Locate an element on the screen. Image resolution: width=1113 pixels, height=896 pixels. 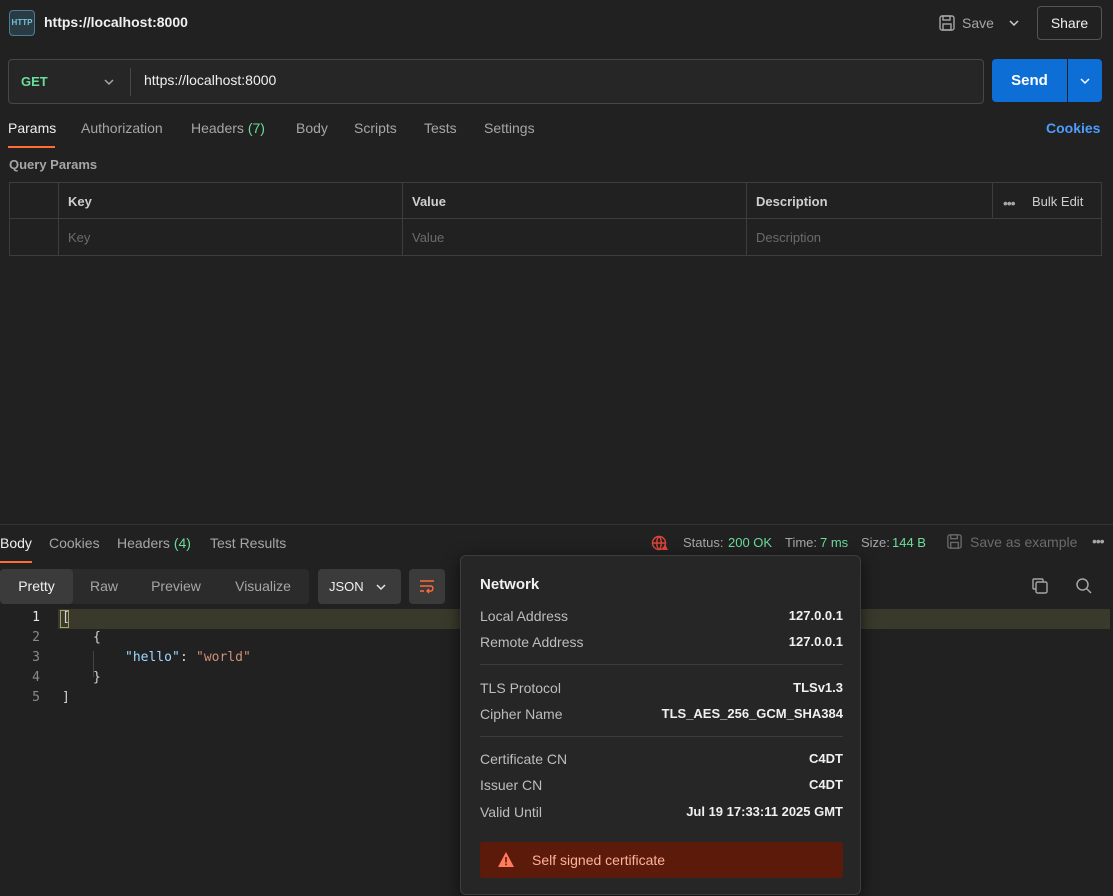
method-select: GET is located at coordinates (34, 81).